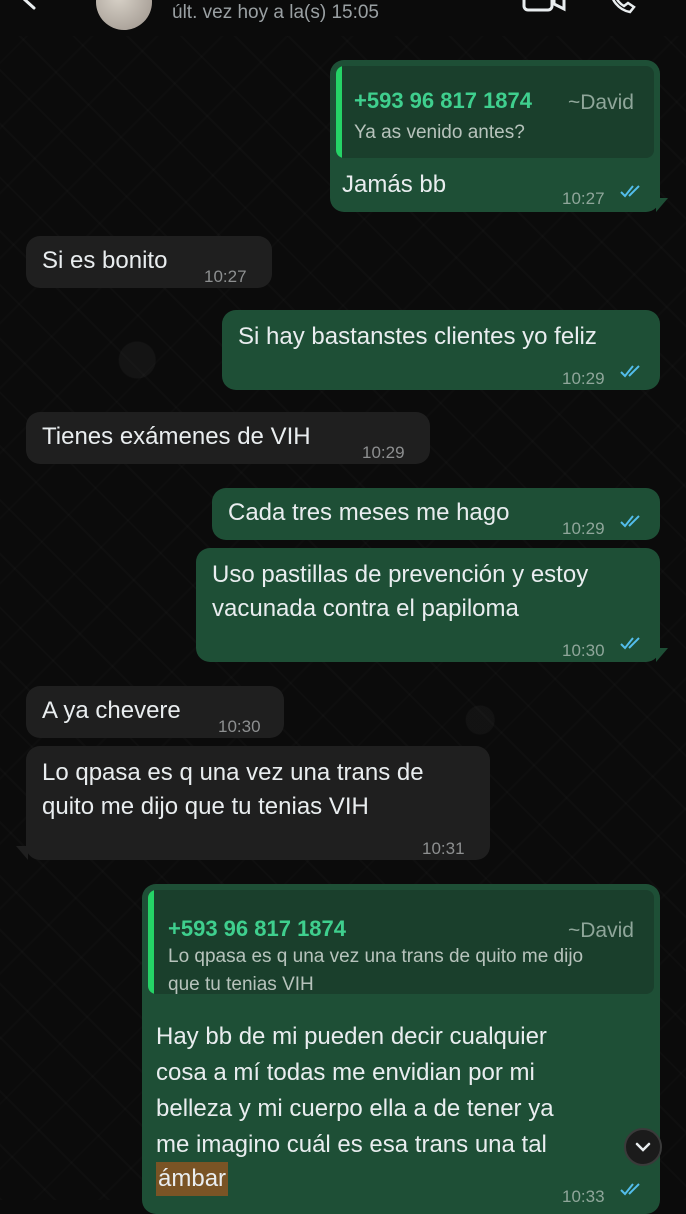 The height and width of the screenshot is (1214, 686). I want to click on avatar, so click(124, 15).